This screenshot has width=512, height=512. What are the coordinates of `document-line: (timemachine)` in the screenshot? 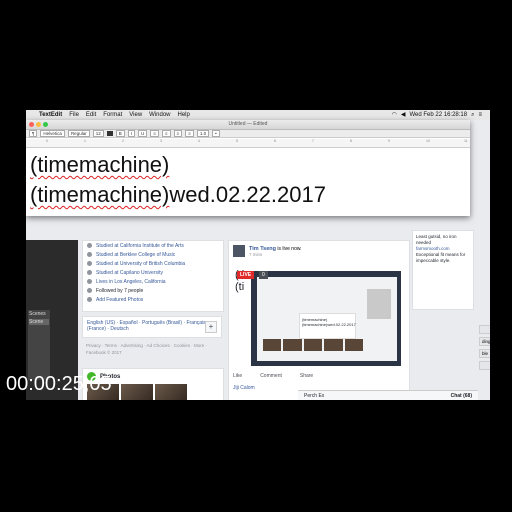 It's located at (99, 164).